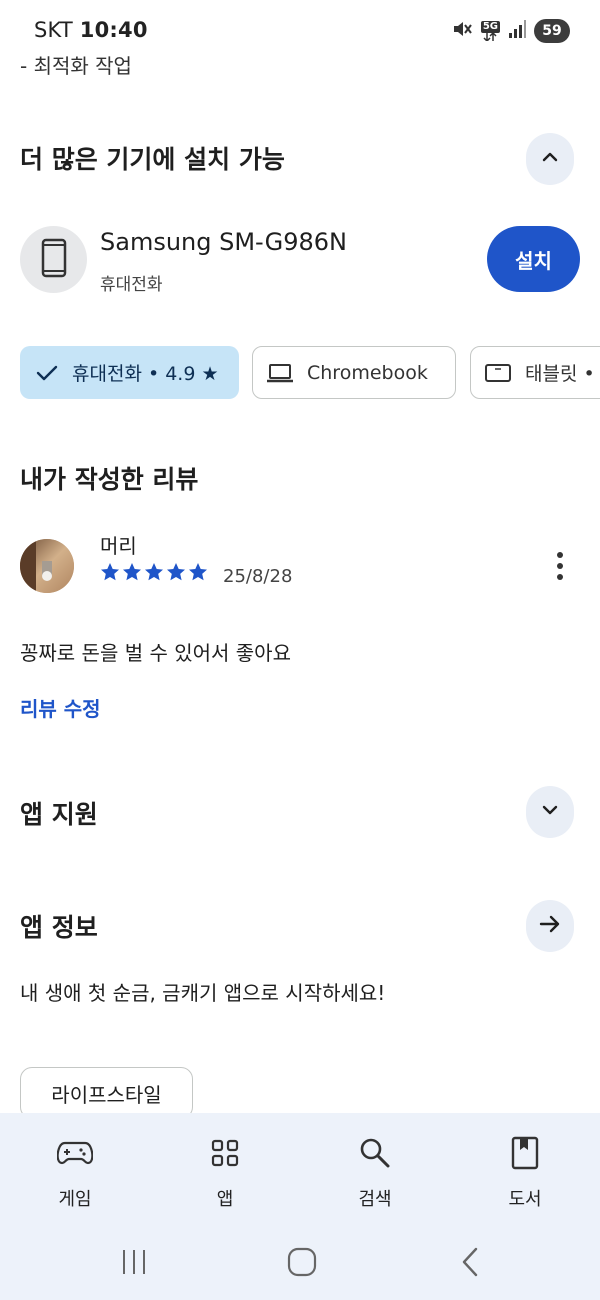 The width and height of the screenshot is (600, 1300). I want to click on device-avatar, so click(53, 259).